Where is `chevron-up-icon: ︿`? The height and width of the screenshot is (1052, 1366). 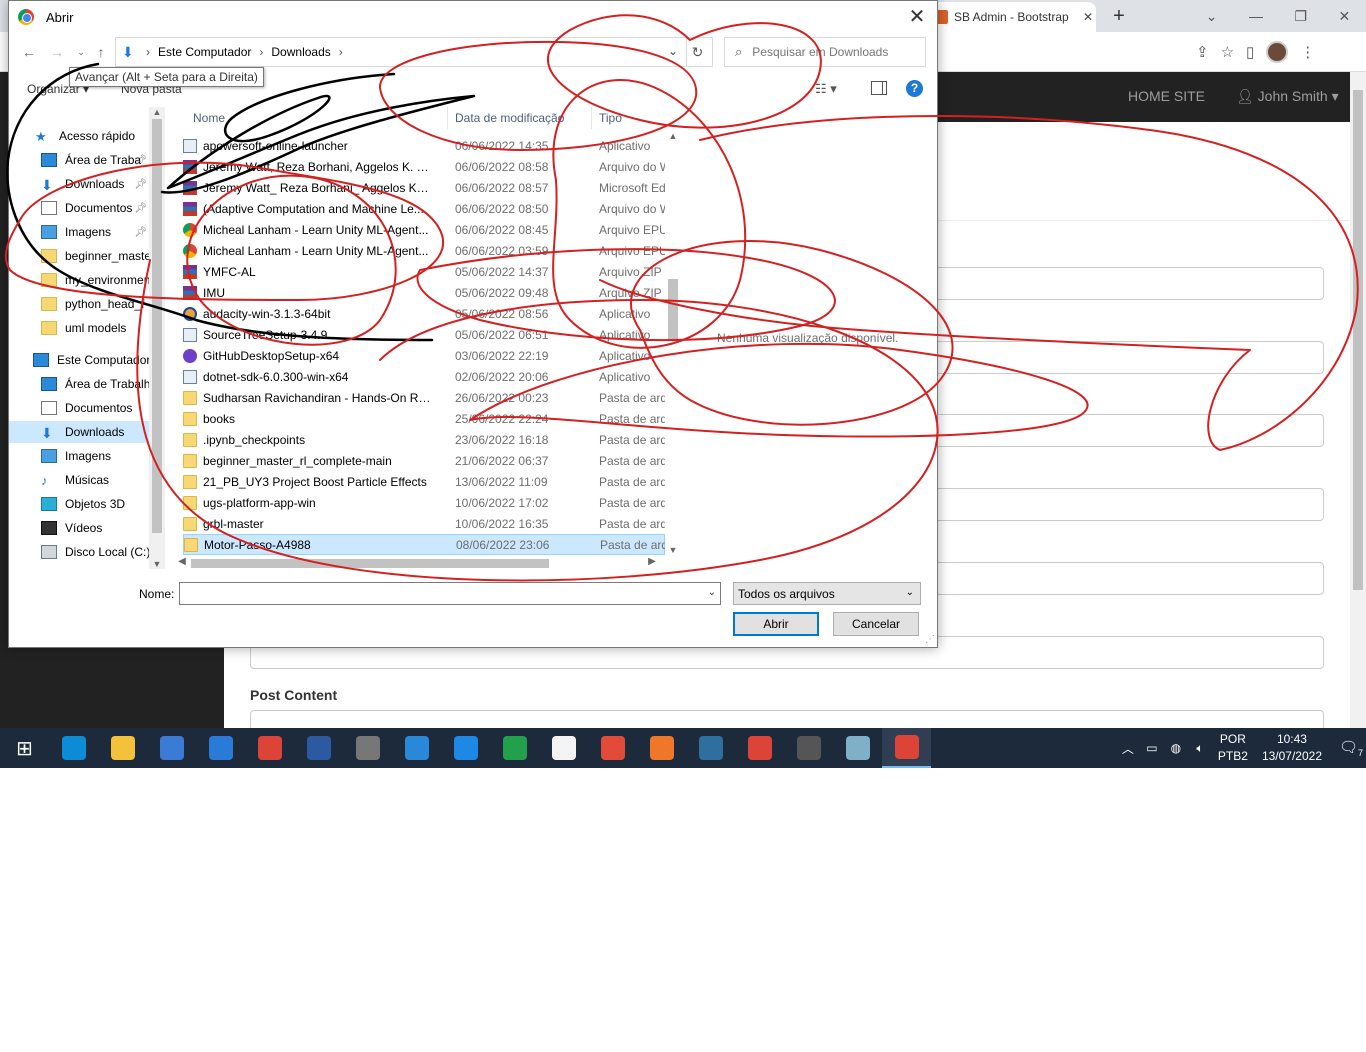
chevron-up-icon: ︿ is located at coordinates (1128, 748).